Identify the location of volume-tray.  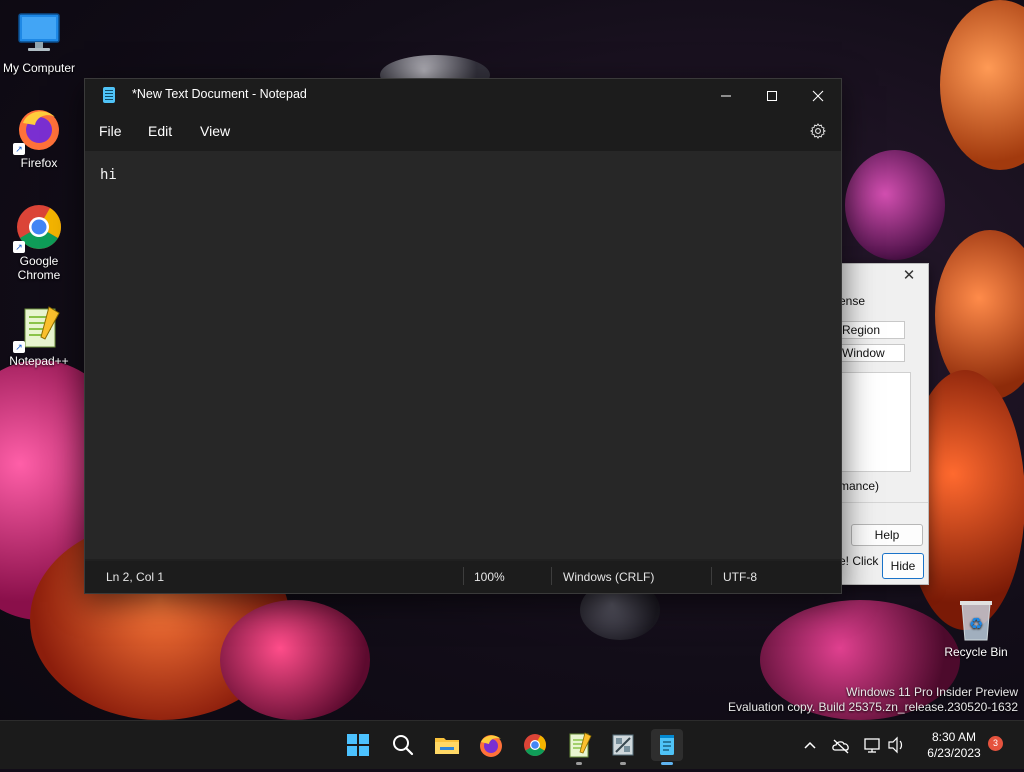
(896, 745).